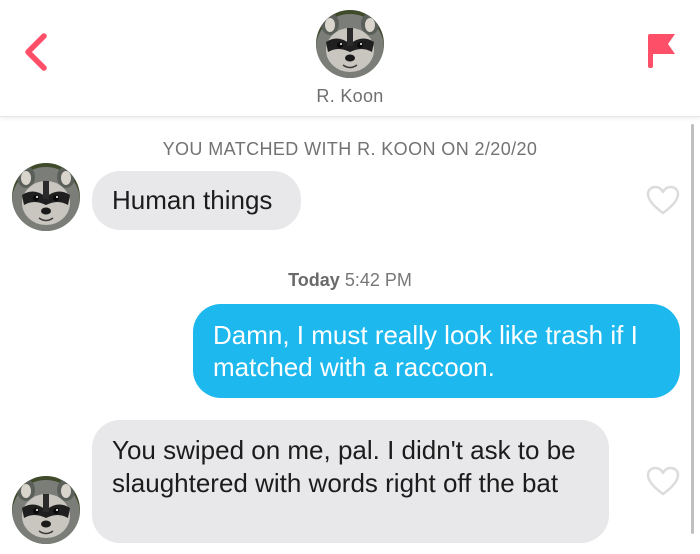  Describe the element at coordinates (350, 149) in the screenshot. I see `match-notice: YOU MATCHED WITH R. KOON ON 2/20/20` at that location.